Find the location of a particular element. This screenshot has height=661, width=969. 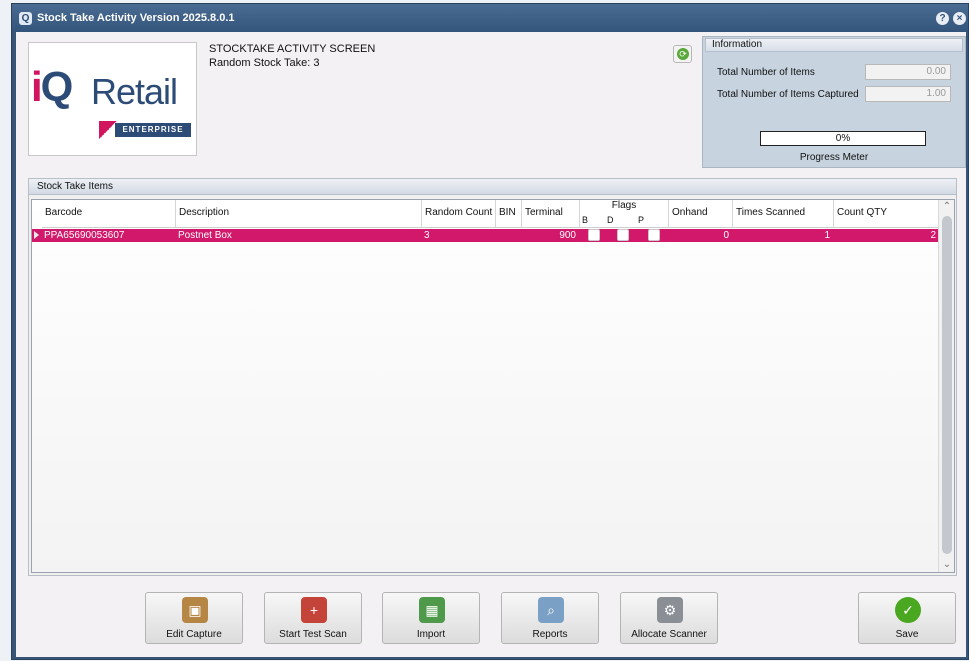

vertical-scrollbar: ⌃ ⌄ is located at coordinates (946, 386).